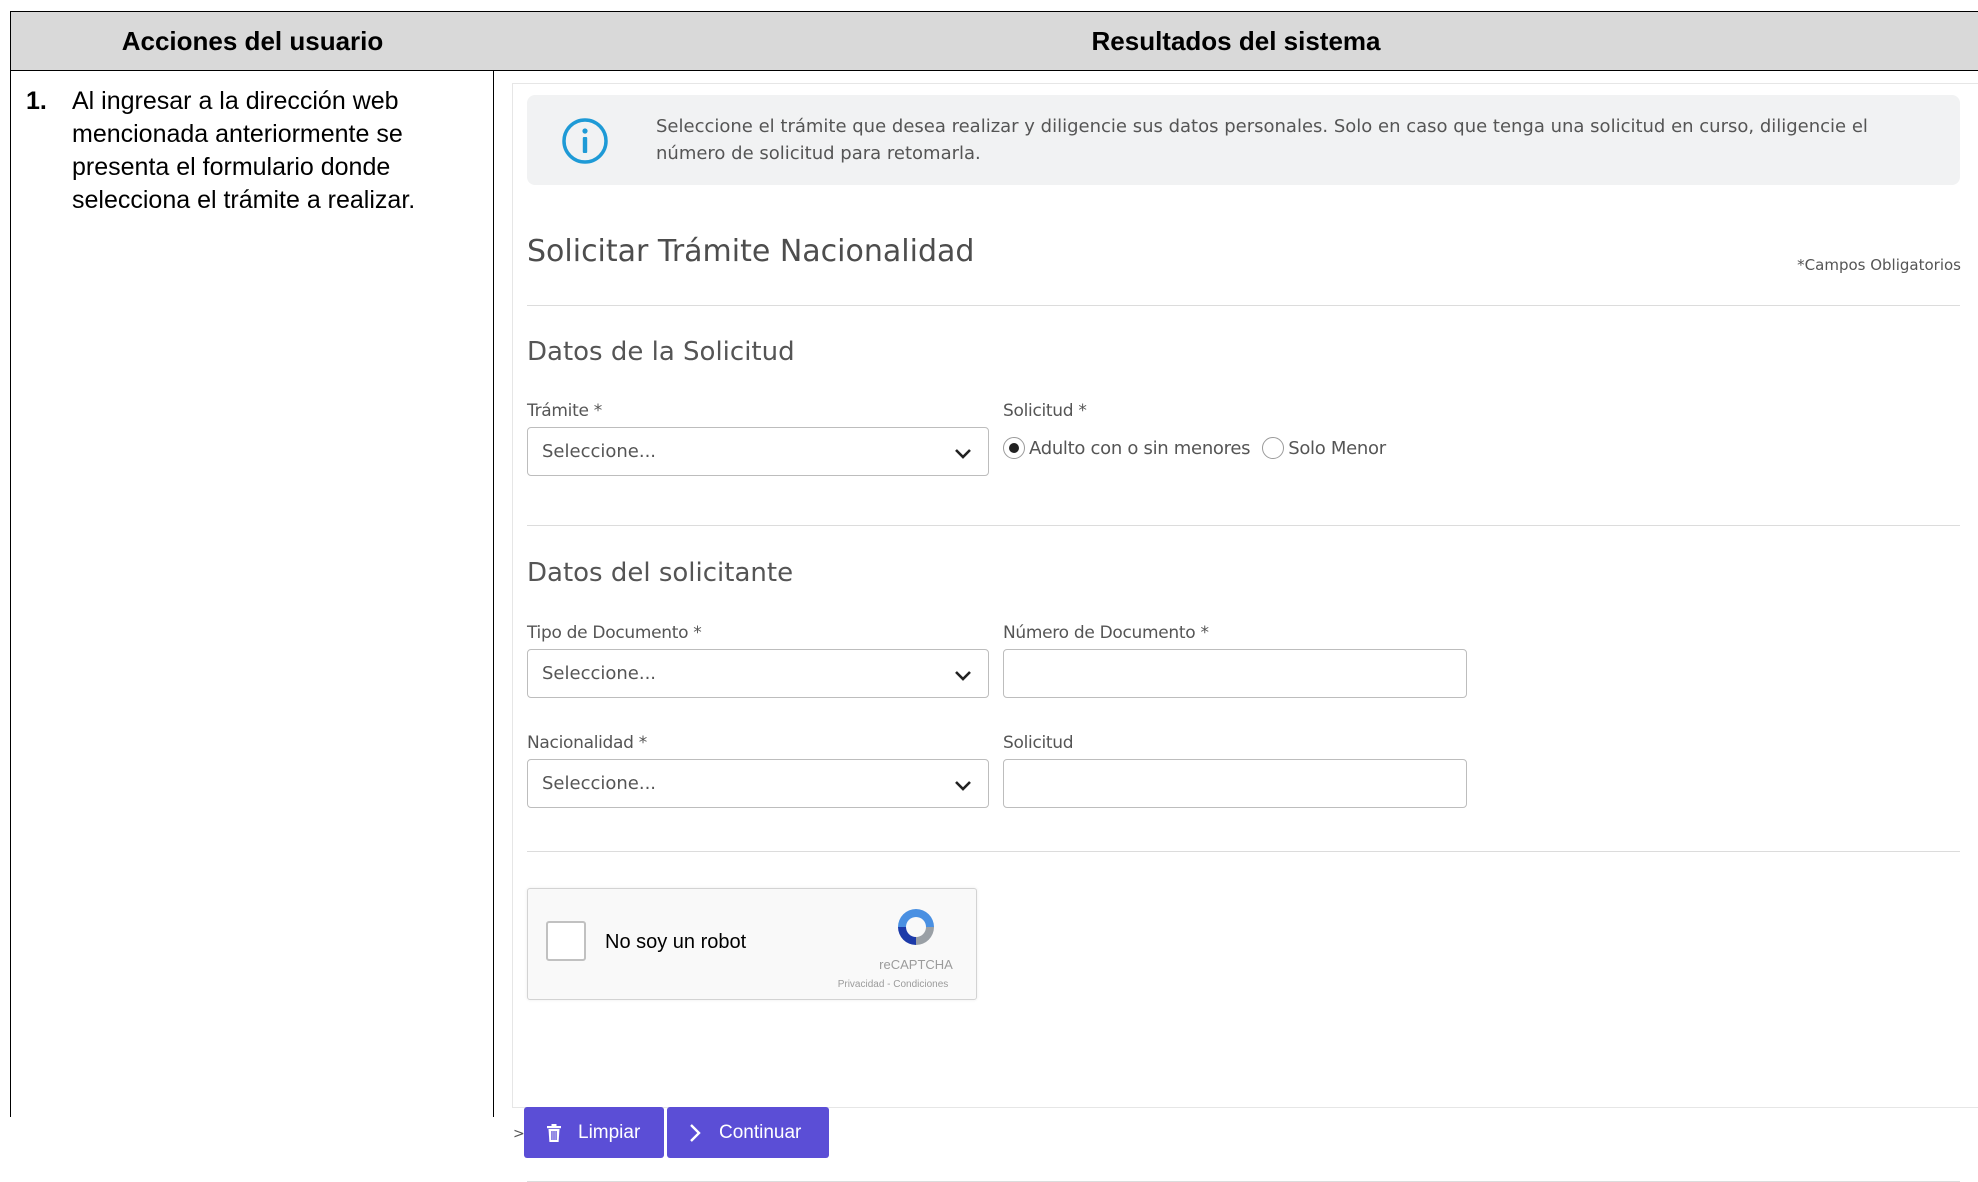 The width and height of the screenshot is (1978, 1182). I want to click on continue-button: Continuar, so click(748, 1132).